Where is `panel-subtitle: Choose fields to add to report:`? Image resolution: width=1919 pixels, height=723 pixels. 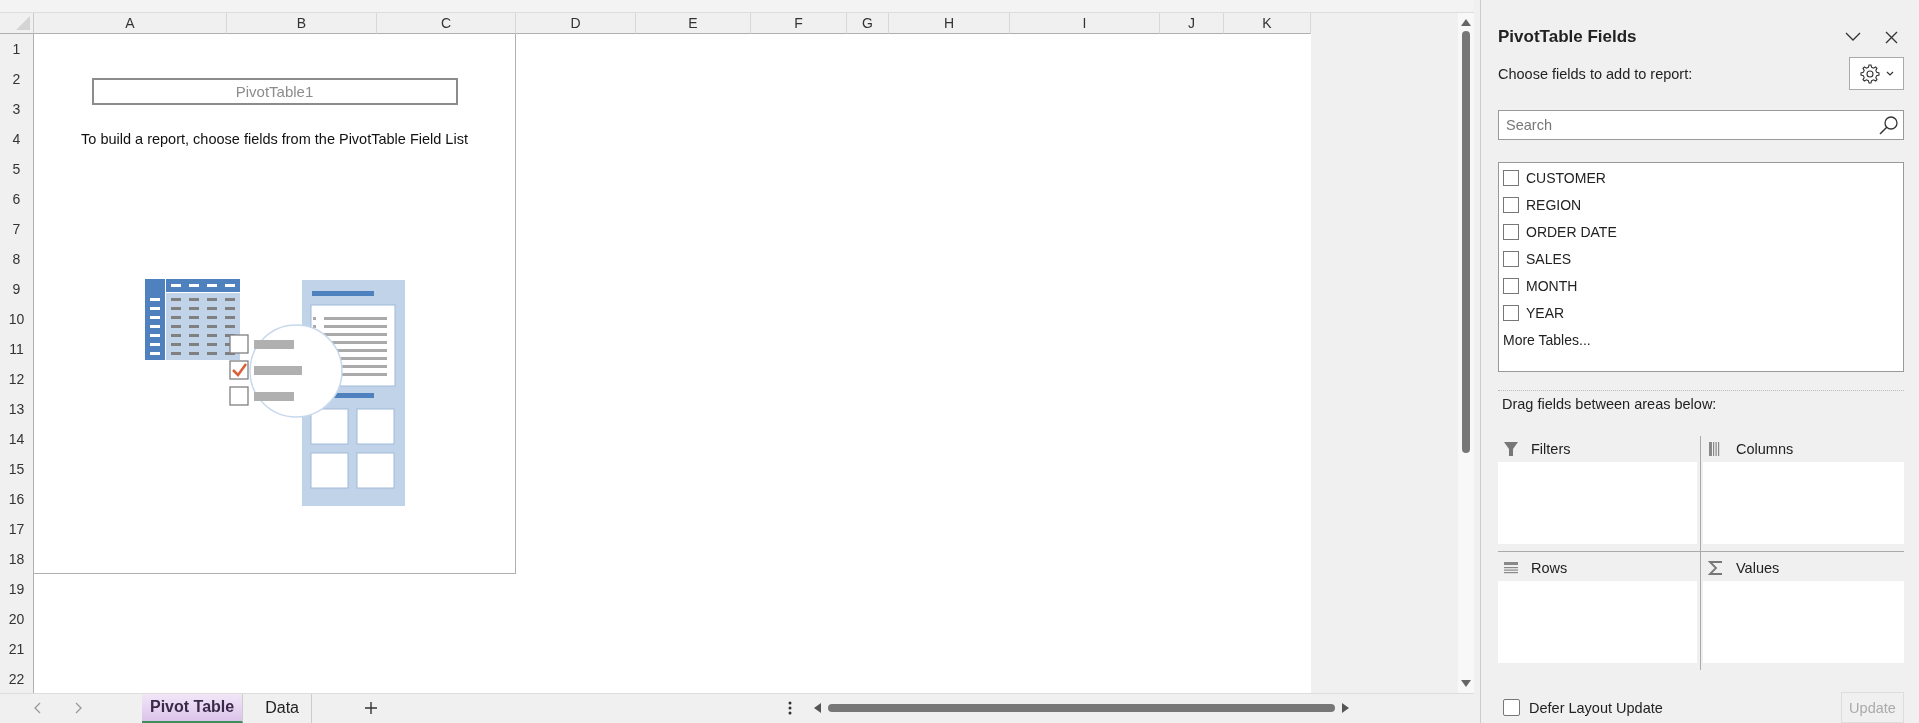 panel-subtitle: Choose fields to add to report: is located at coordinates (1595, 73).